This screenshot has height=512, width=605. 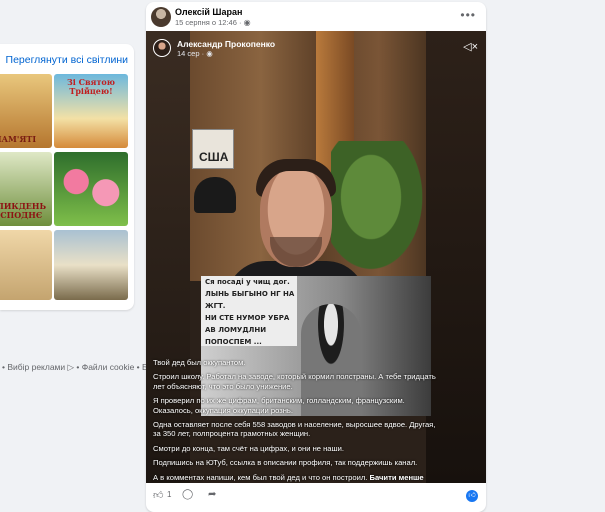 I want to click on photo-thumb-1: ПАМ'ЯТІ, so click(x=26, y=111).